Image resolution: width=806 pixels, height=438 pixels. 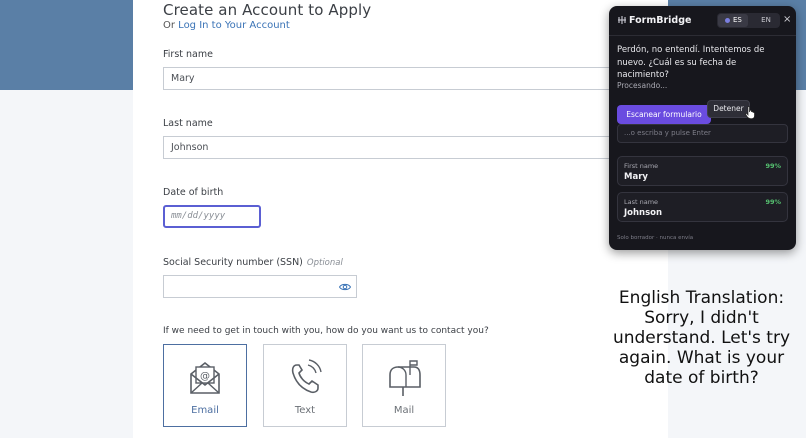 I want to click on contact-option-label: Email, so click(x=205, y=410).